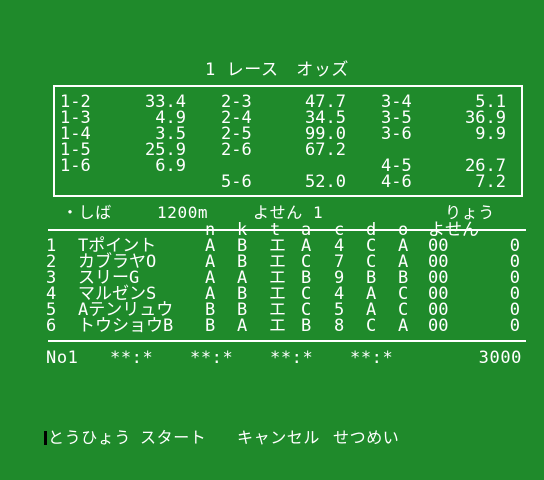  Describe the element at coordinates (75, 166) in the screenshot. I see `odds-pair: 1-6` at that location.